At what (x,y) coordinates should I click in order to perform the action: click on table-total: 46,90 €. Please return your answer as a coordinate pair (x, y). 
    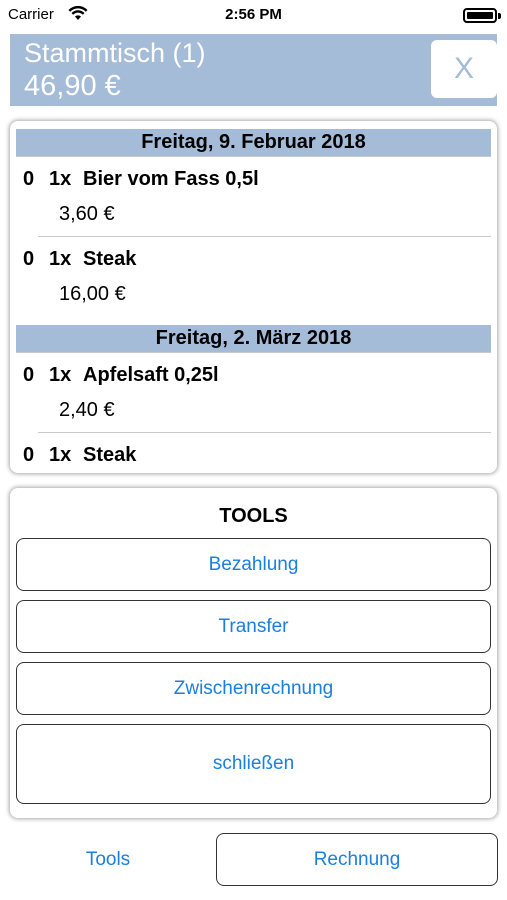
    Looking at the image, I should click on (72, 86).